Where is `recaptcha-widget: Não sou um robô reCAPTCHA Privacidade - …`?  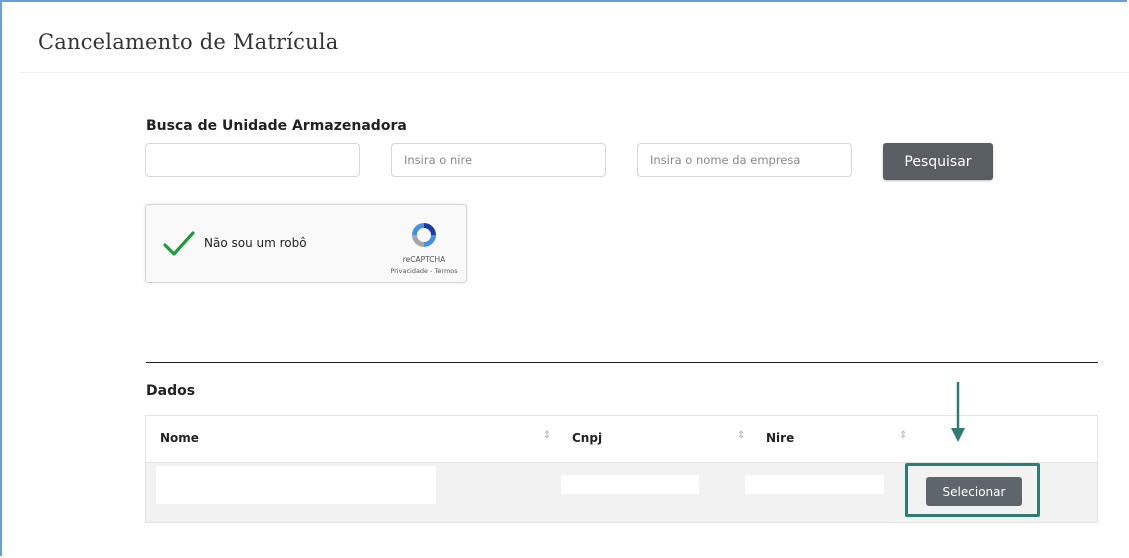
recaptcha-widget: Não sou um robô reCAPTCHA Privacidade - … is located at coordinates (306, 243).